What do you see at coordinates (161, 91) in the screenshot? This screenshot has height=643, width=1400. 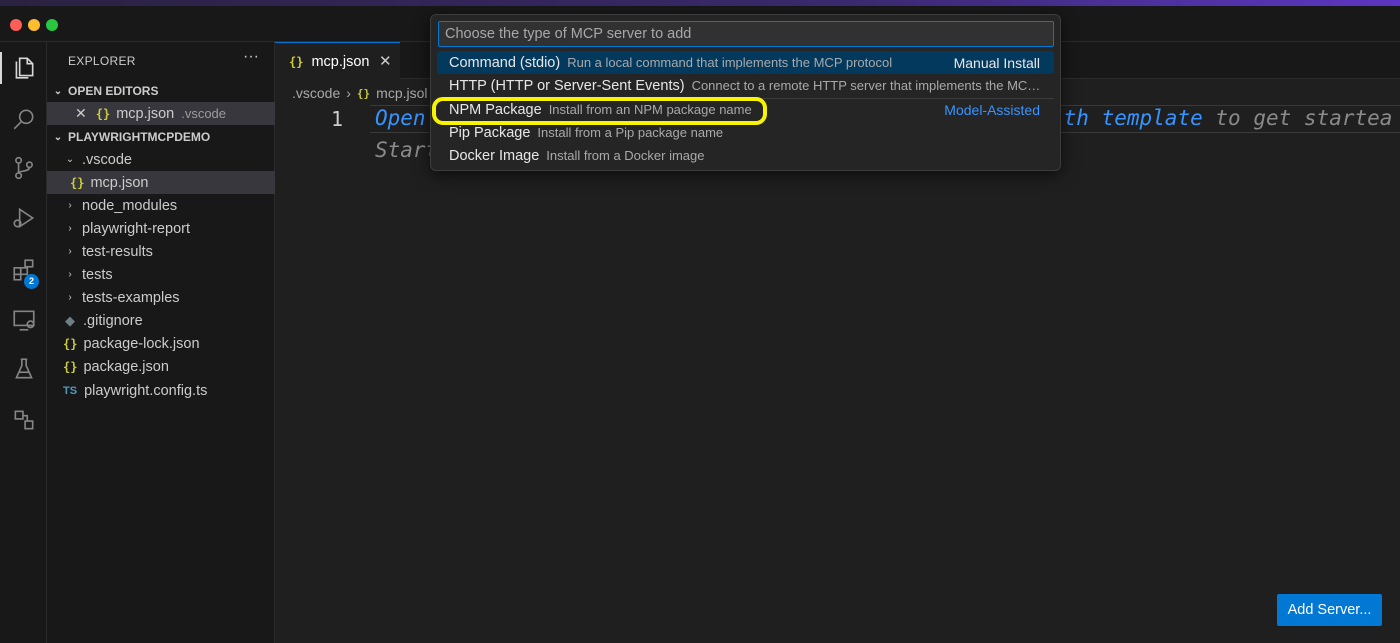 I see `open-editors-header: ⌄ OPEN EDITORS` at bounding box center [161, 91].